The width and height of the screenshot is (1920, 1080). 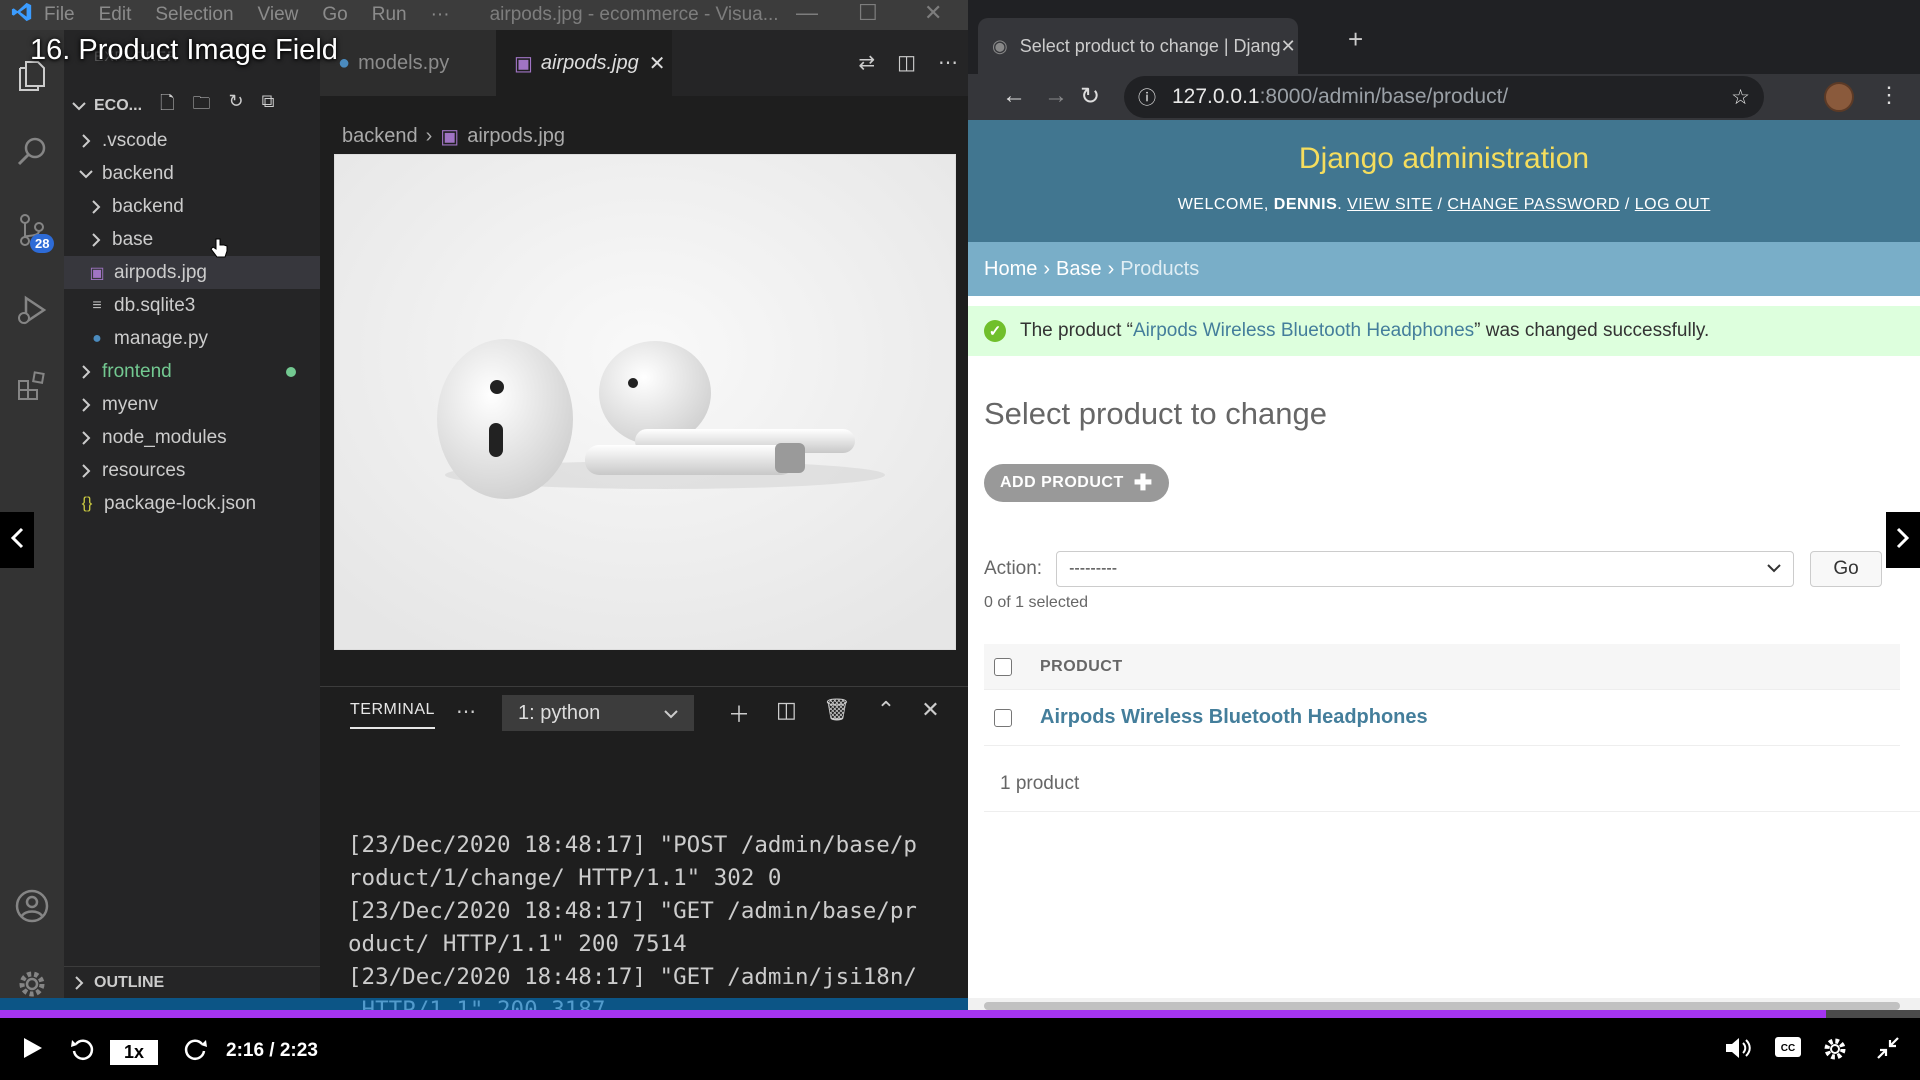 What do you see at coordinates (268, 106) in the screenshot?
I see `collapse-all-icon: ⧉` at bounding box center [268, 106].